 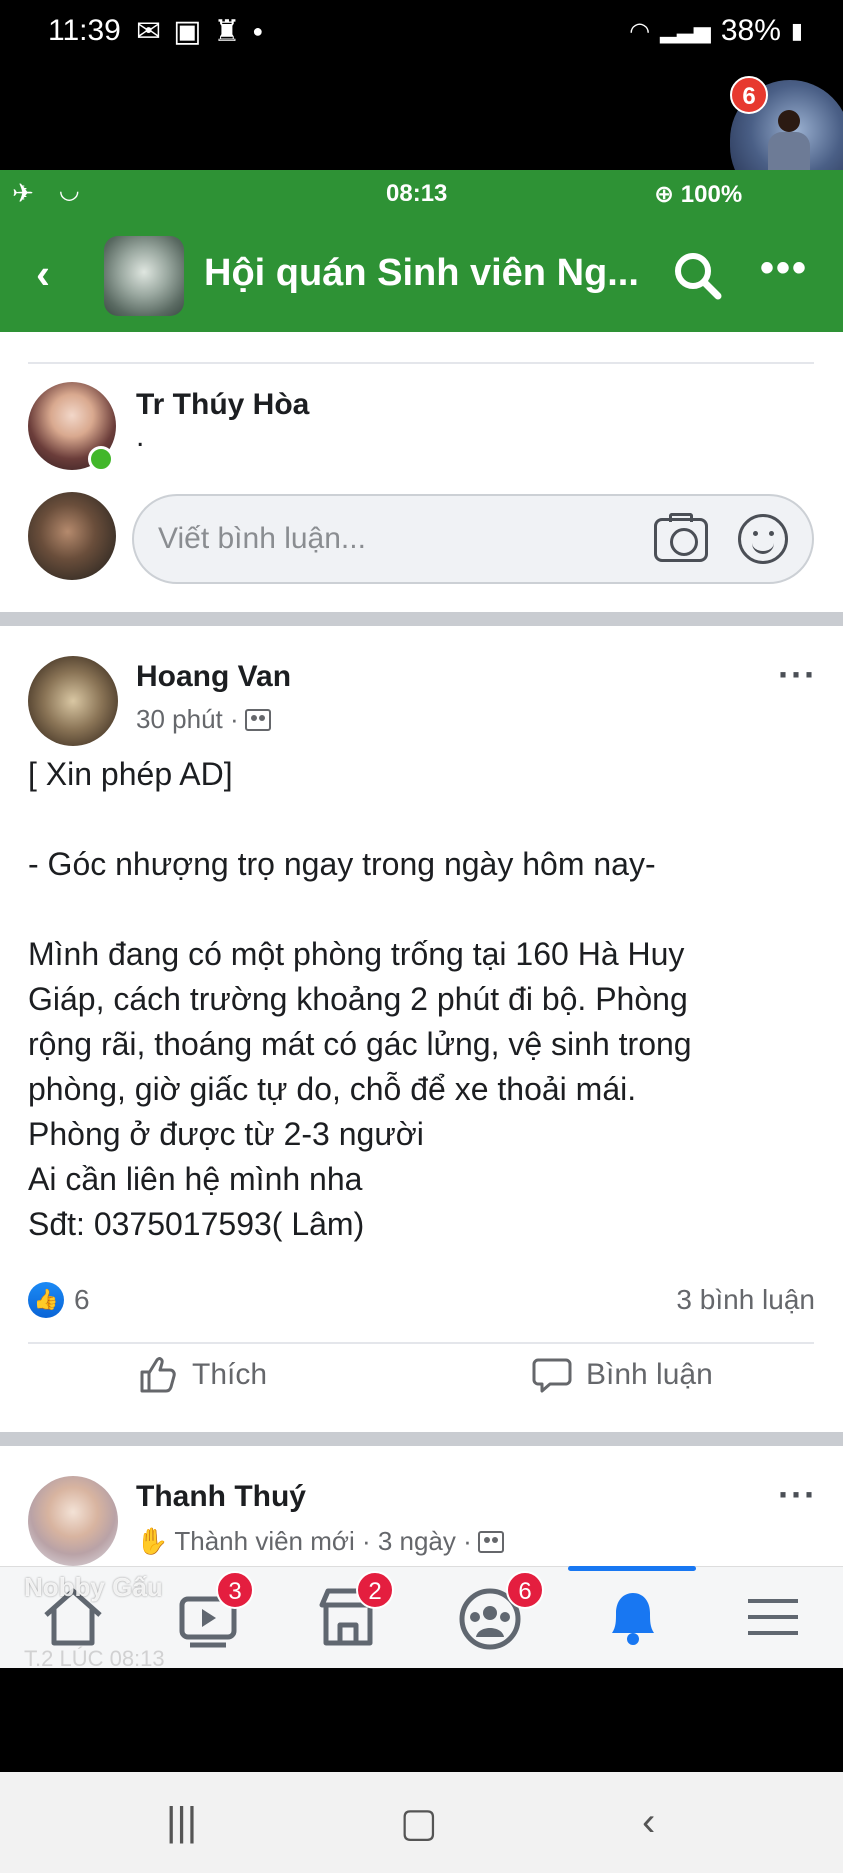 What do you see at coordinates (745, 1300) in the screenshot?
I see `comment-count: 3 bình luận` at bounding box center [745, 1300].